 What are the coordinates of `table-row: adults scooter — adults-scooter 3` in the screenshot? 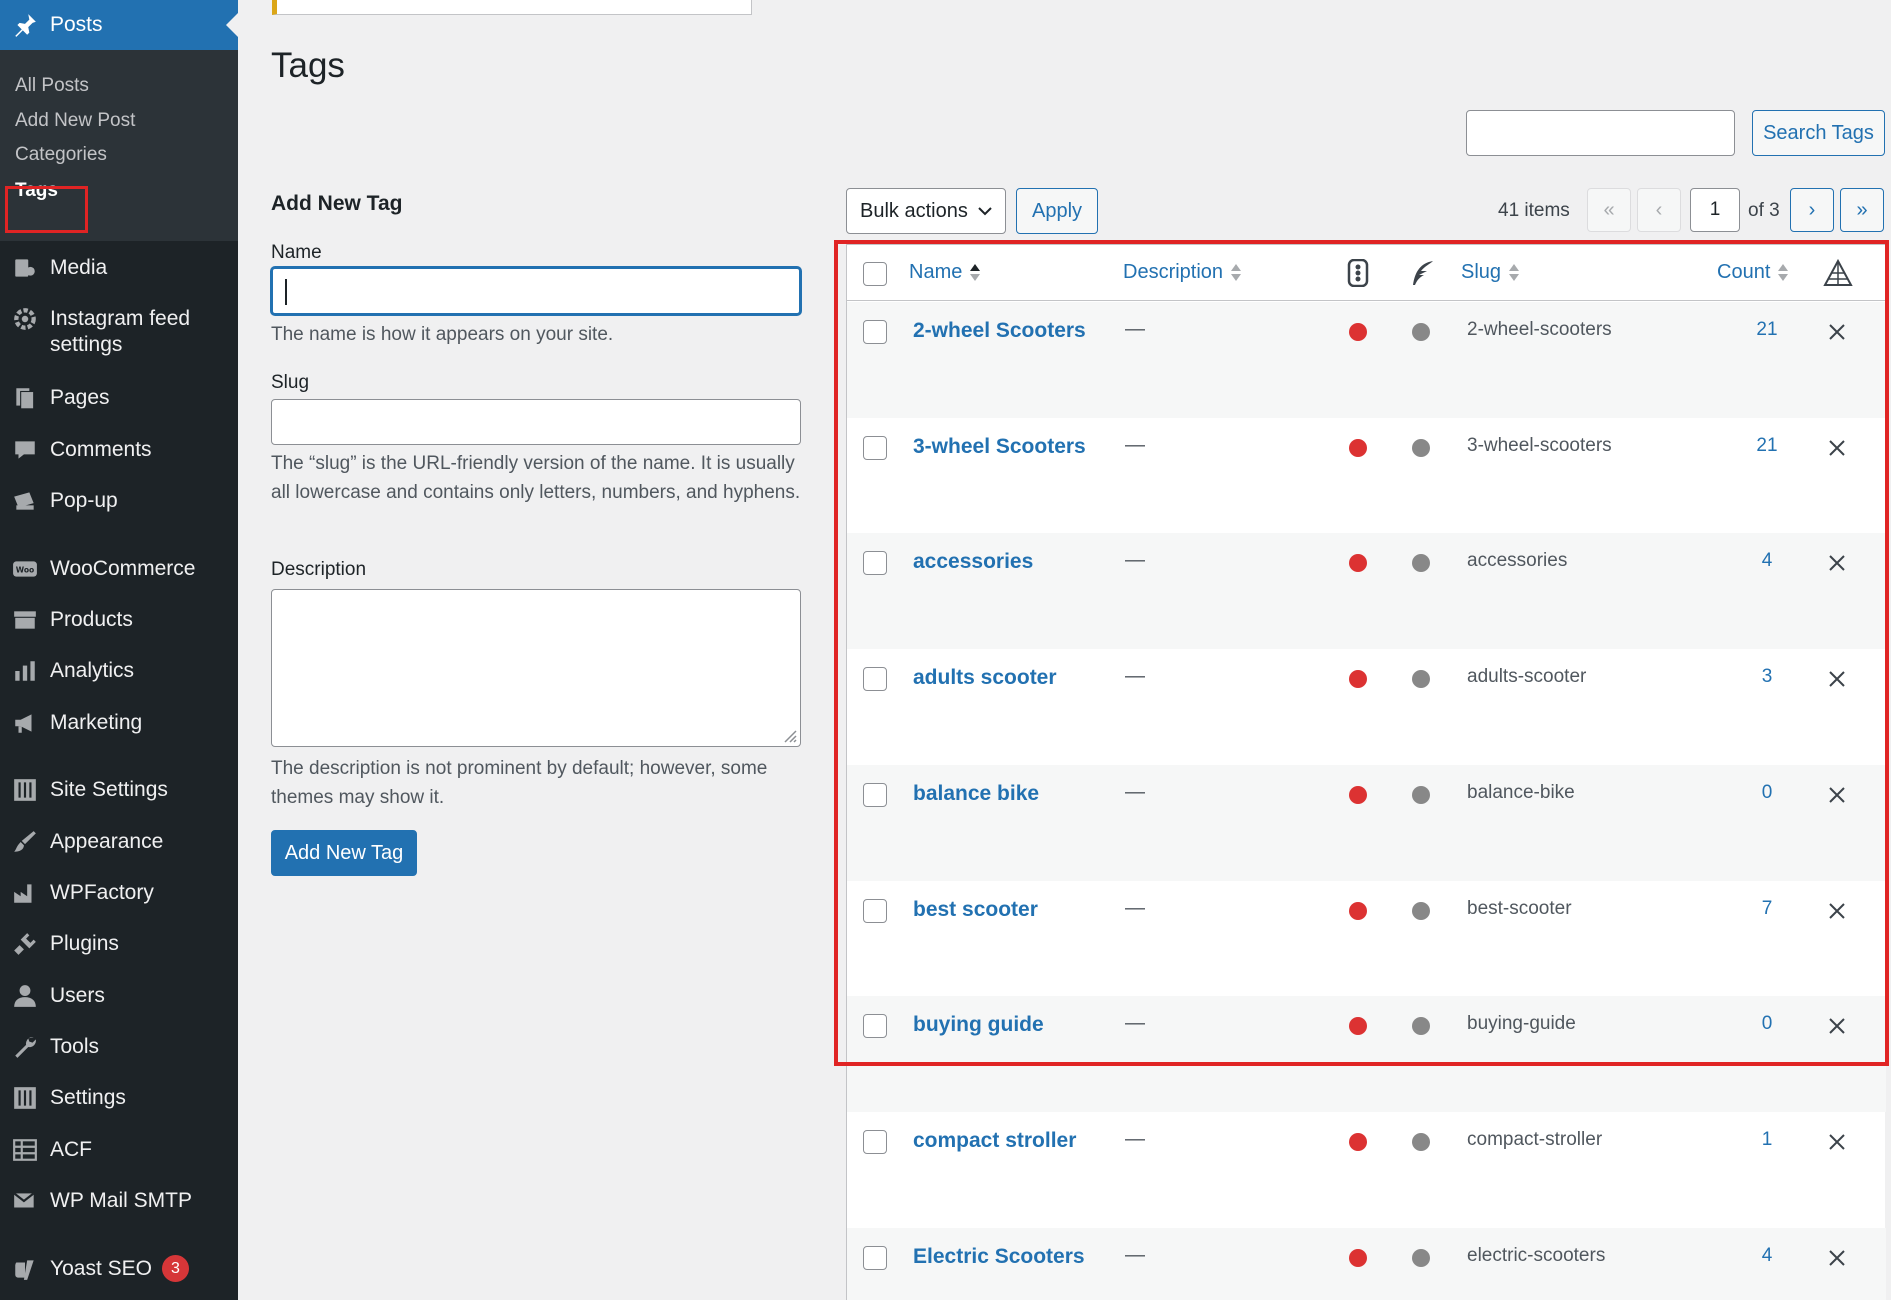 It's located at (1366, 707).